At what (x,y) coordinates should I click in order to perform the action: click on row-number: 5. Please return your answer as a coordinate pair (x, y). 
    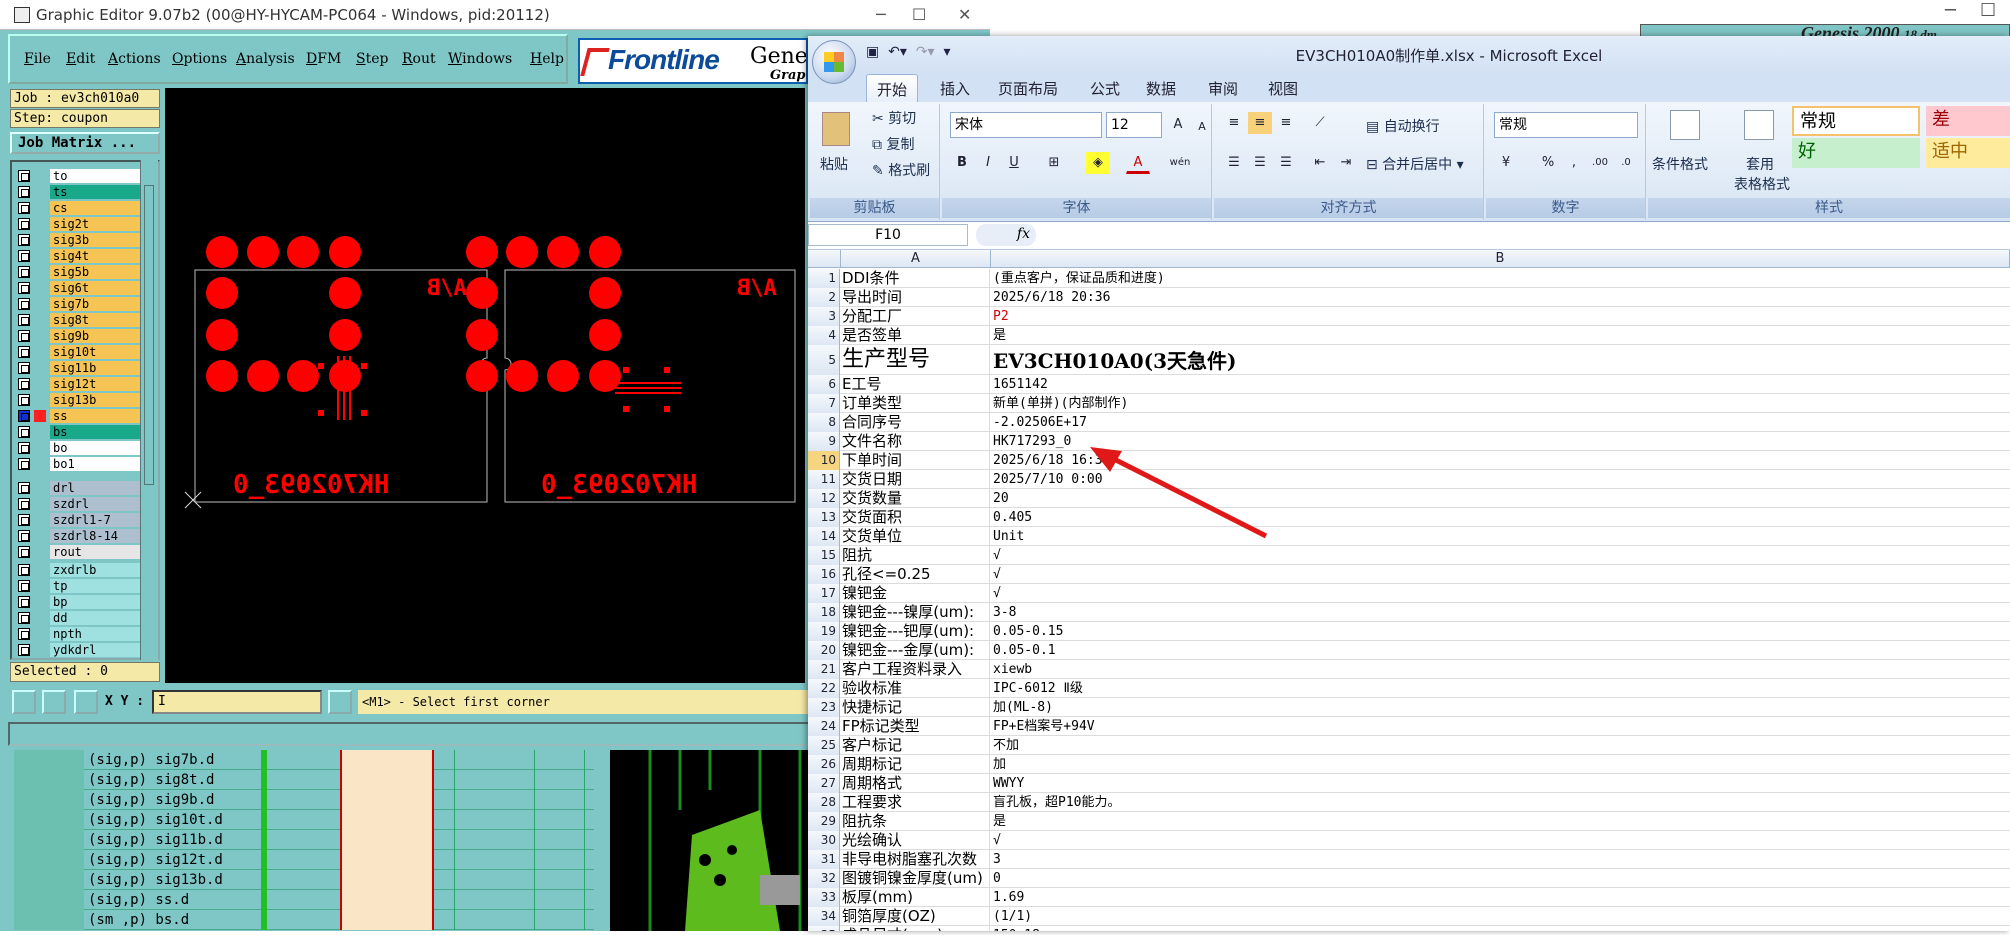
    Looking at the image, I should click on (824, 360).